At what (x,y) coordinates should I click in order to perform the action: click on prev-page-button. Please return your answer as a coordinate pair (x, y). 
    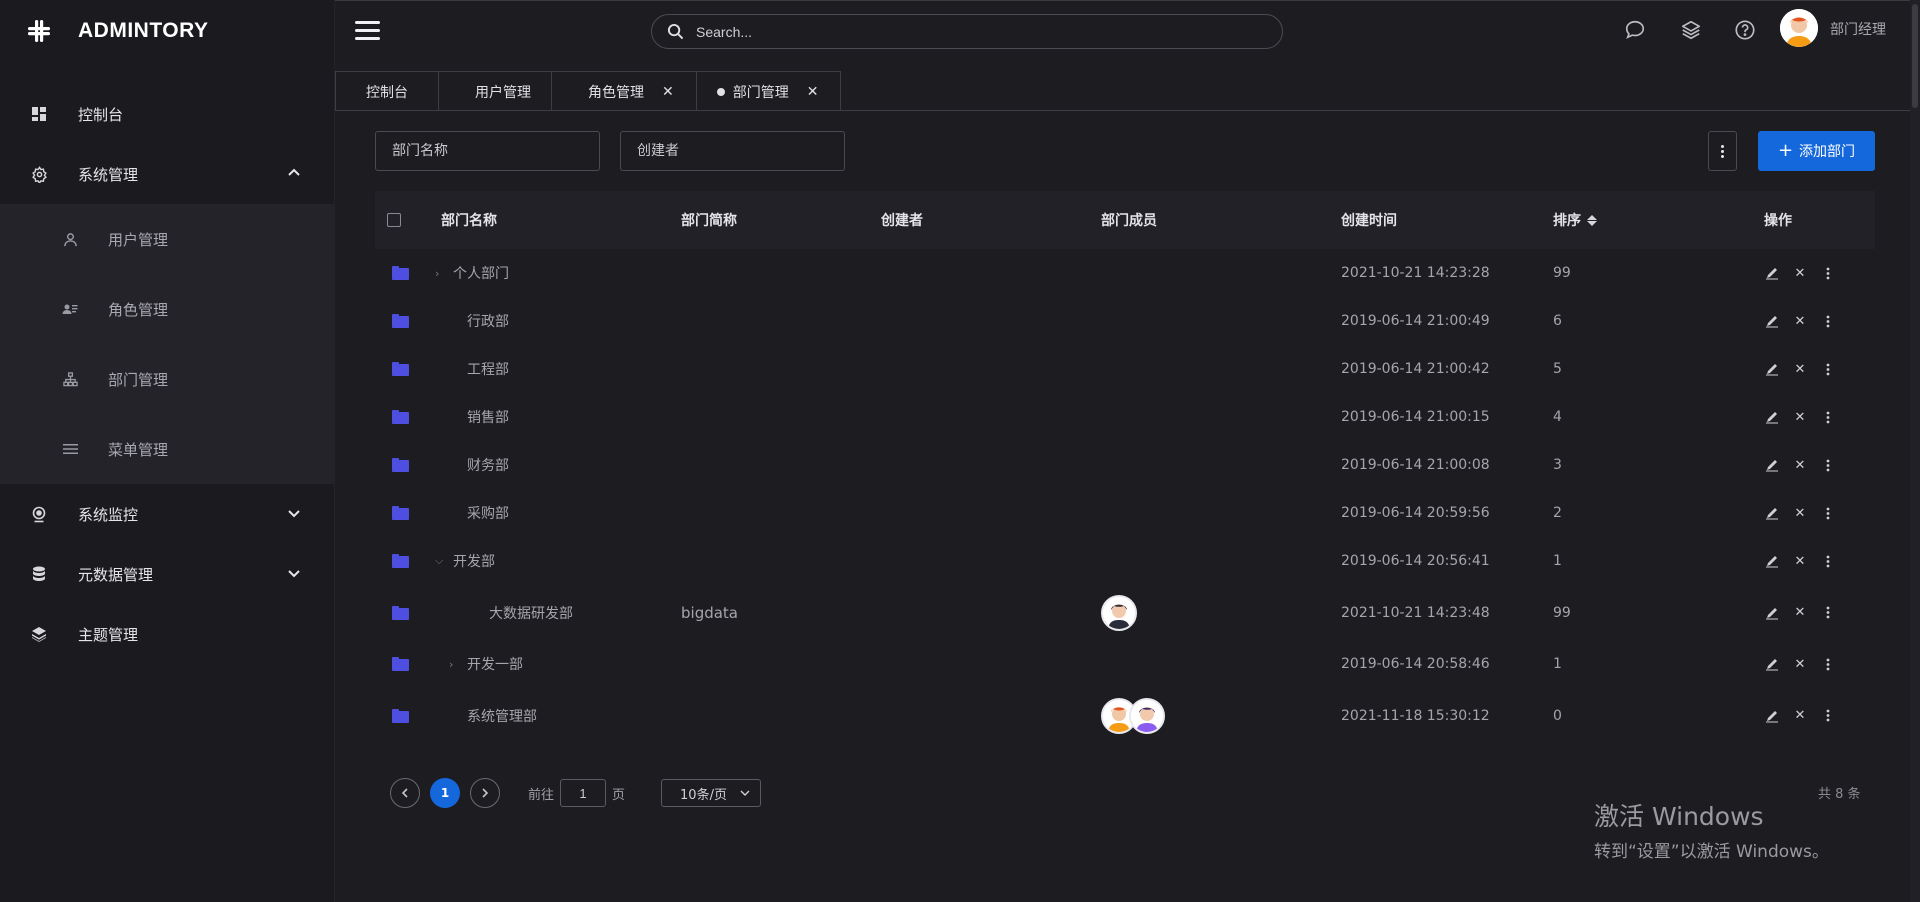
    Looking at the image, I should click on (405, 793).